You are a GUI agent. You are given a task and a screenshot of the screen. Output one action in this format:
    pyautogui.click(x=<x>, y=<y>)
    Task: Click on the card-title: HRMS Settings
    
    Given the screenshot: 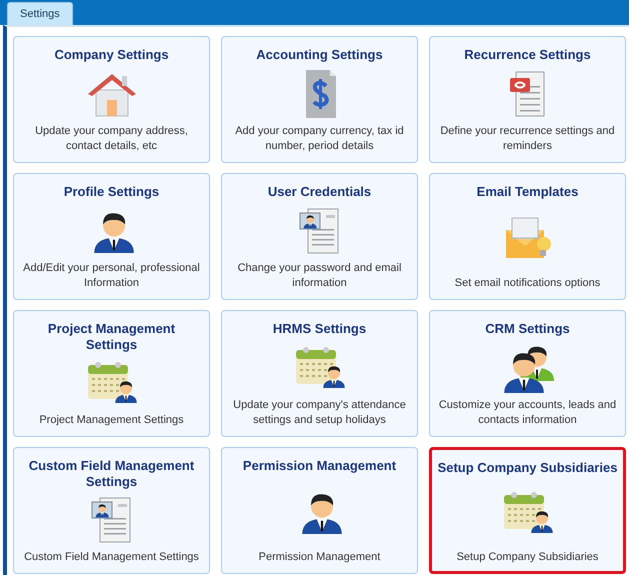 What is the action you would take?
    pyautogui.click(x=319, y=329)
    